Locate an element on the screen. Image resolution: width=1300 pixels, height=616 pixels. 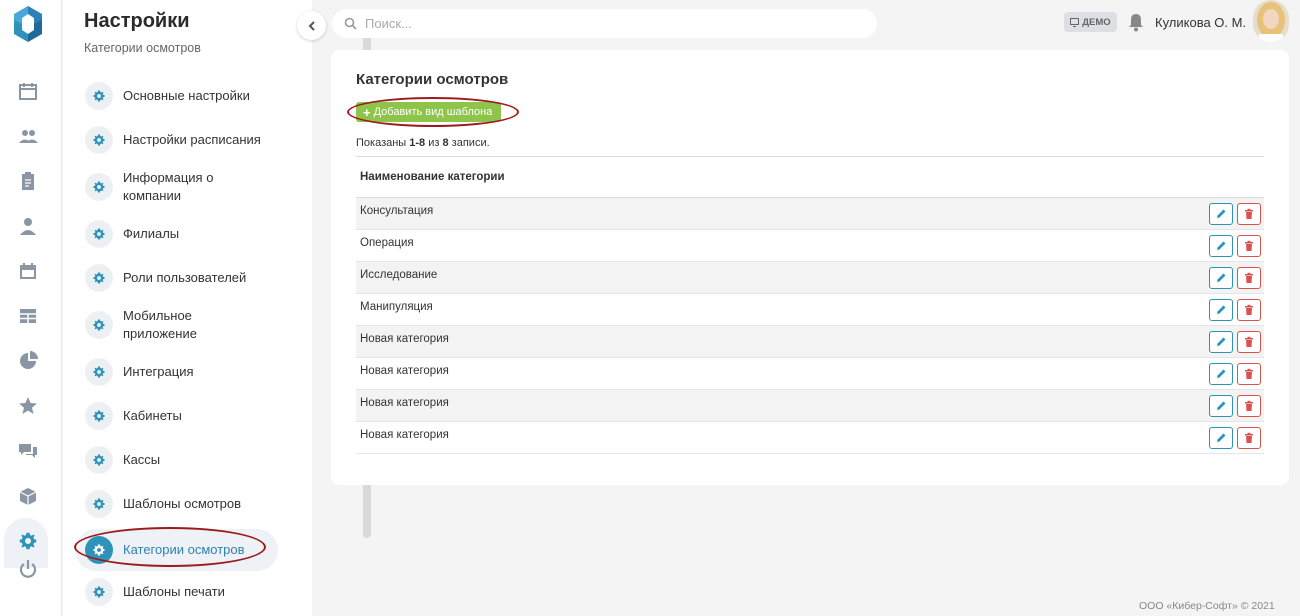
sidebar-item-7: Интеграция is located at coordinates (176, 372).